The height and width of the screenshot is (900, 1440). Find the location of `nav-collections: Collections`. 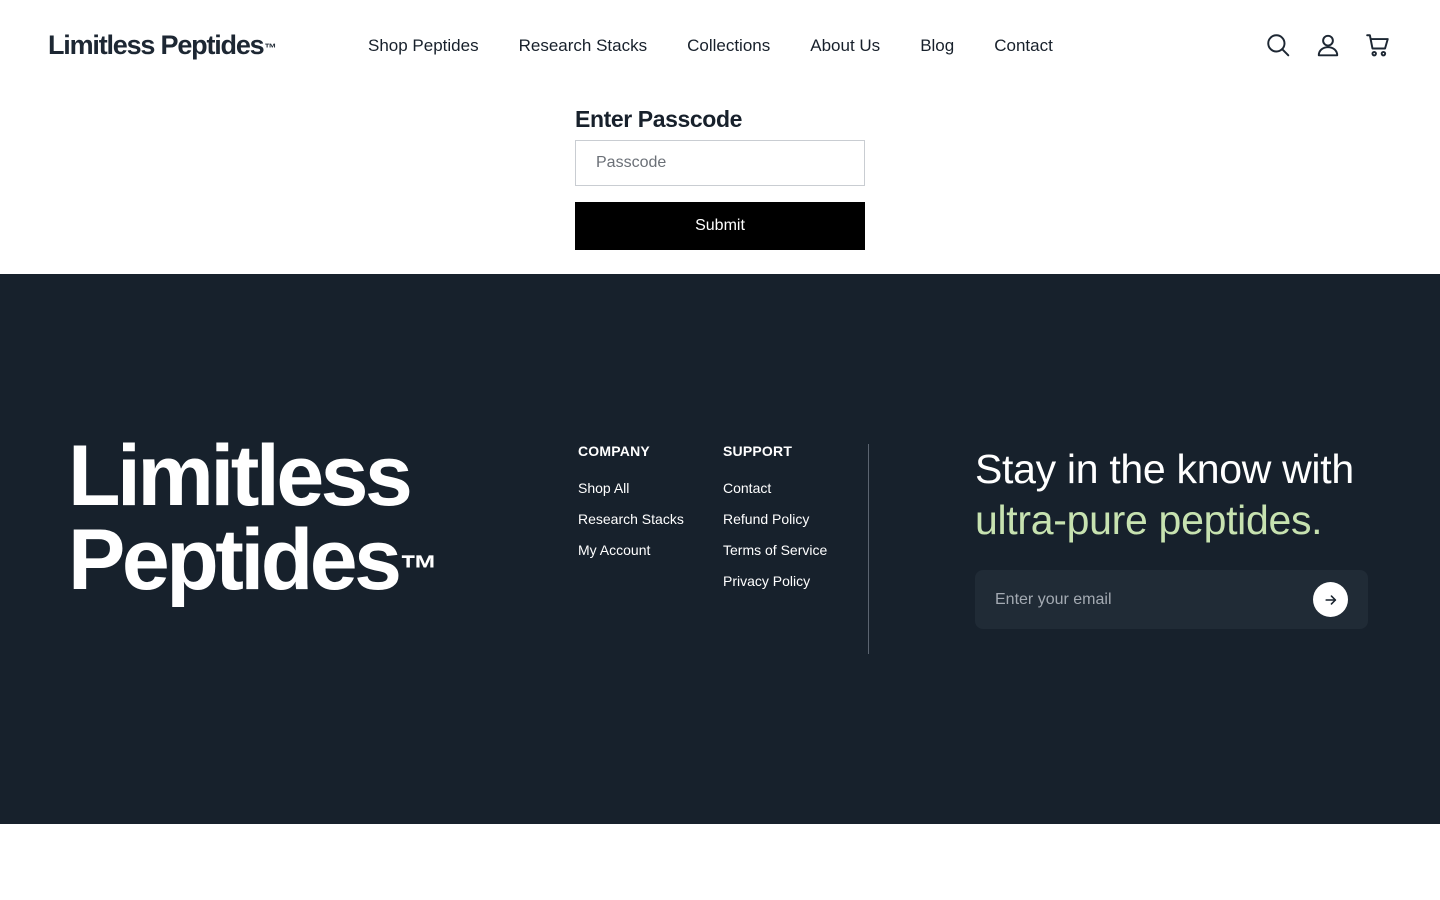

nav-collections: Collections is located at coordinates (728, 46).